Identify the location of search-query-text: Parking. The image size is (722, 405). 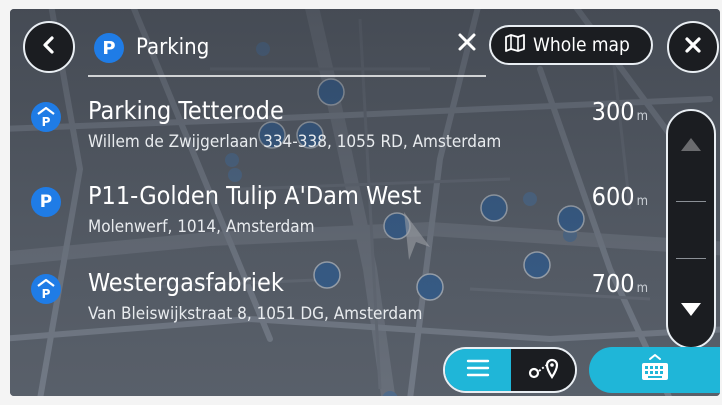
(172, 48).